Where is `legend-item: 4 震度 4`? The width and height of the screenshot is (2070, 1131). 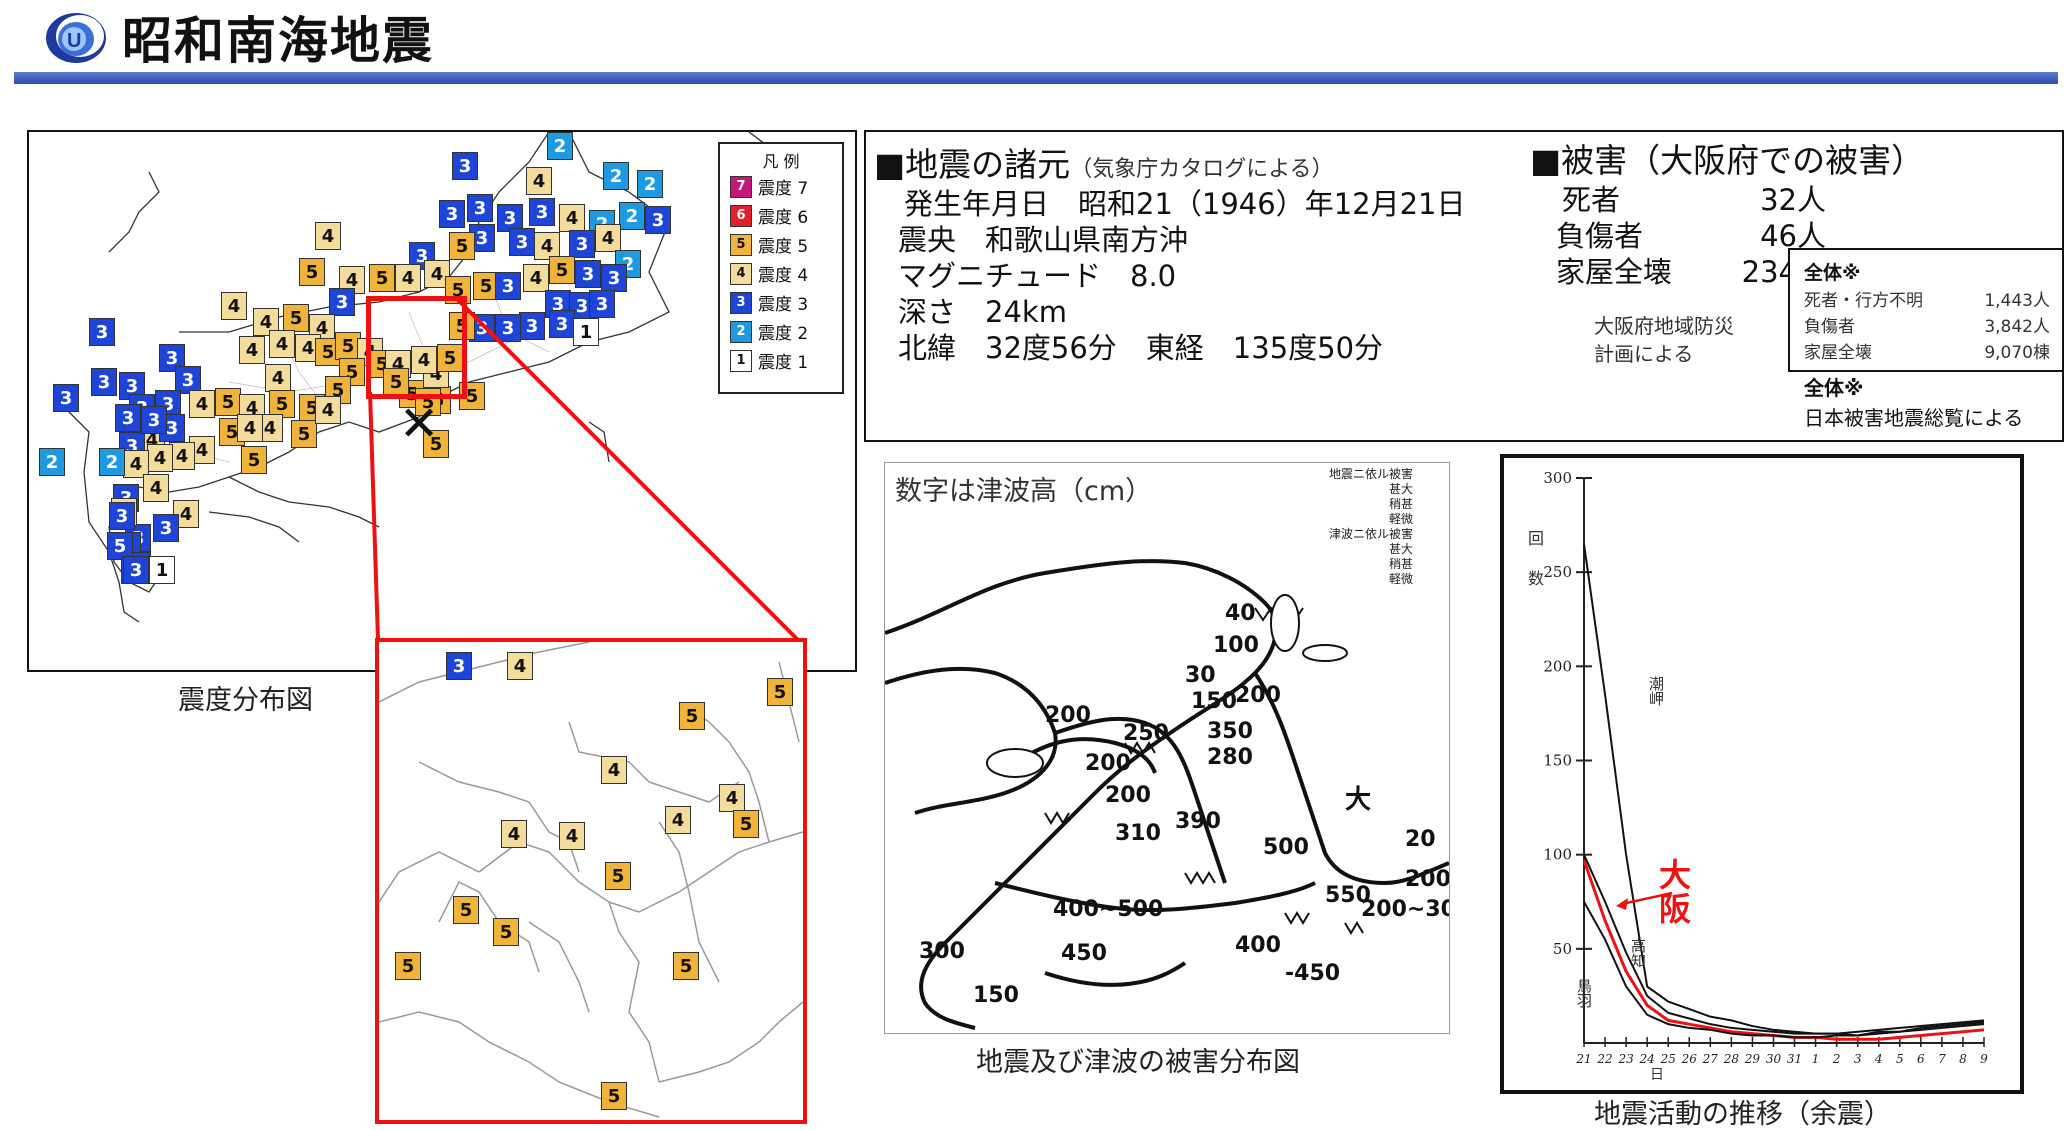
legend-item: 4 震度 4 is located at coordinates (769, 273).